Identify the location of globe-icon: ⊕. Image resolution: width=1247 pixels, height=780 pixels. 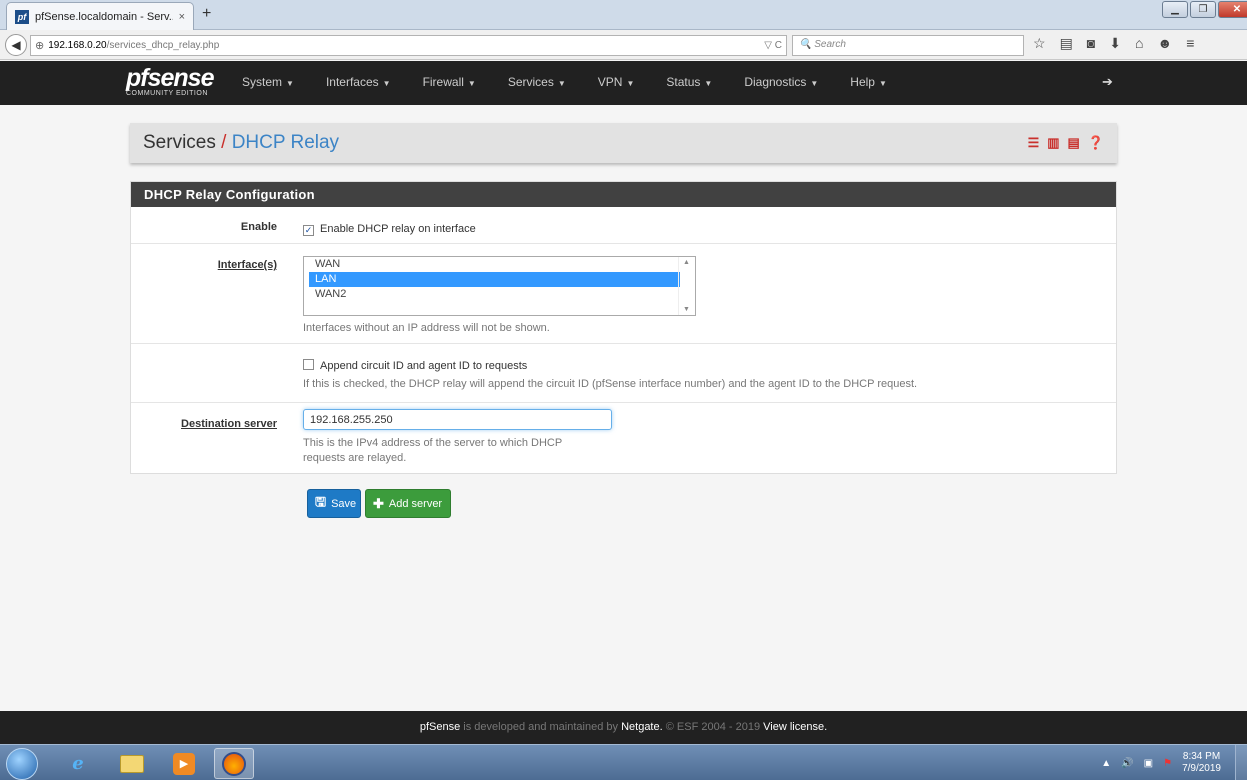
(40, 46).